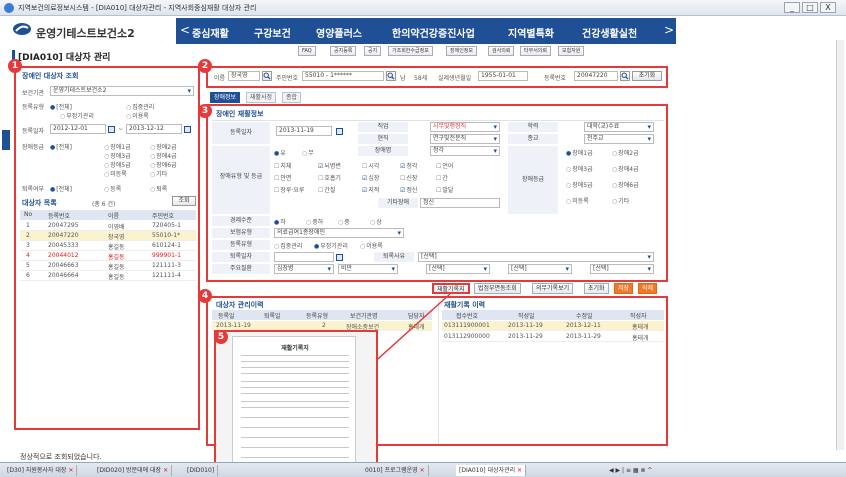  I want to click on ssn-search-icon, so click(391, 76).